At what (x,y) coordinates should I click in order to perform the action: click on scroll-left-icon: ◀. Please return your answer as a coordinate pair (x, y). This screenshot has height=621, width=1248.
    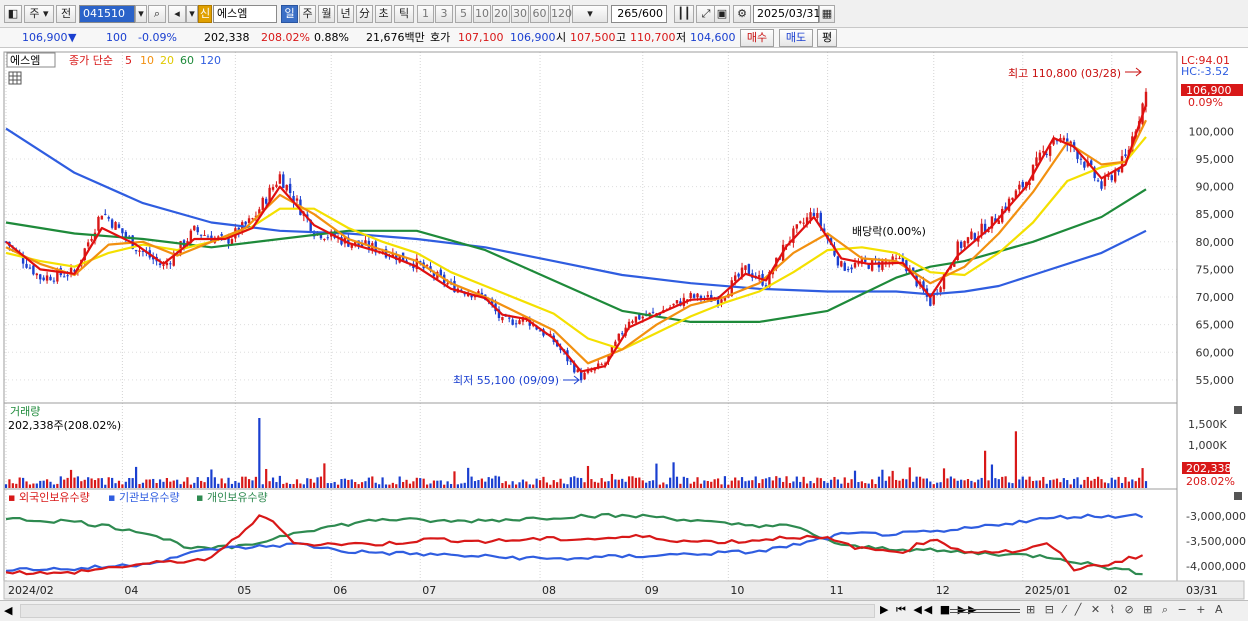
    Looking at the image, I should click on (8, 610).